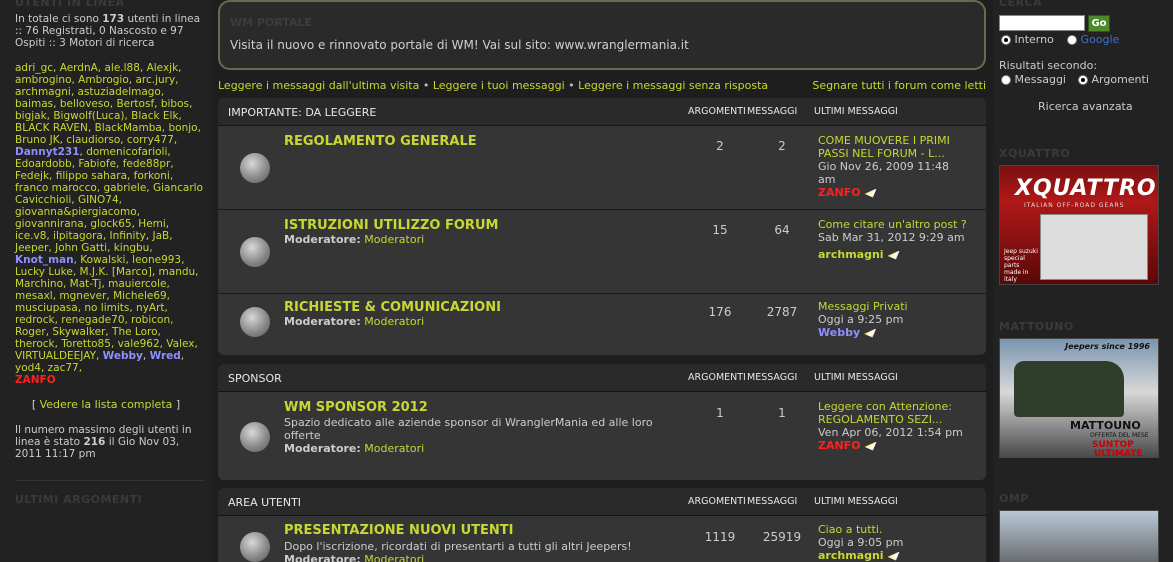  What do you see at coordinates (782, 312) in the screenshot?
I see `posts-count: 2787` at bounding box center [782, 312].